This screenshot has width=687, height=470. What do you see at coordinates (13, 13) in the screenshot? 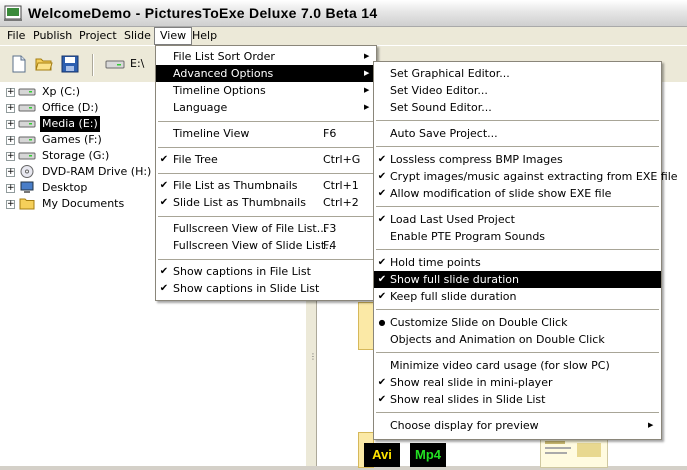
I see `app-icon` at bounding box center [13, 13].